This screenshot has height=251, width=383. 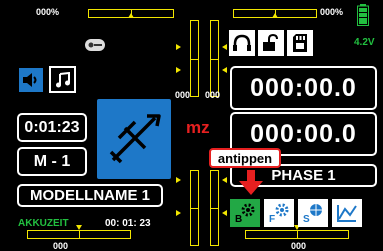 What do you see at coordinates (134, 139) in the screenshot?
I see `airplane-icon` at bounding box center [134, 139].